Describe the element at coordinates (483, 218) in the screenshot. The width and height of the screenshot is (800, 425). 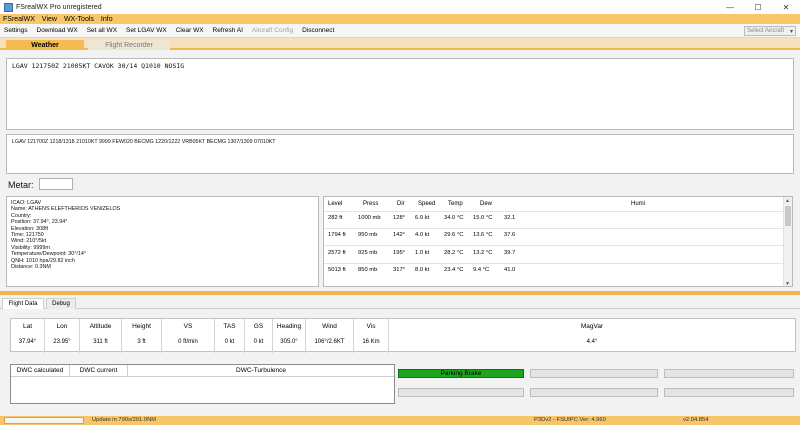
I see `cell-dew: 15.0 °C` at that location.